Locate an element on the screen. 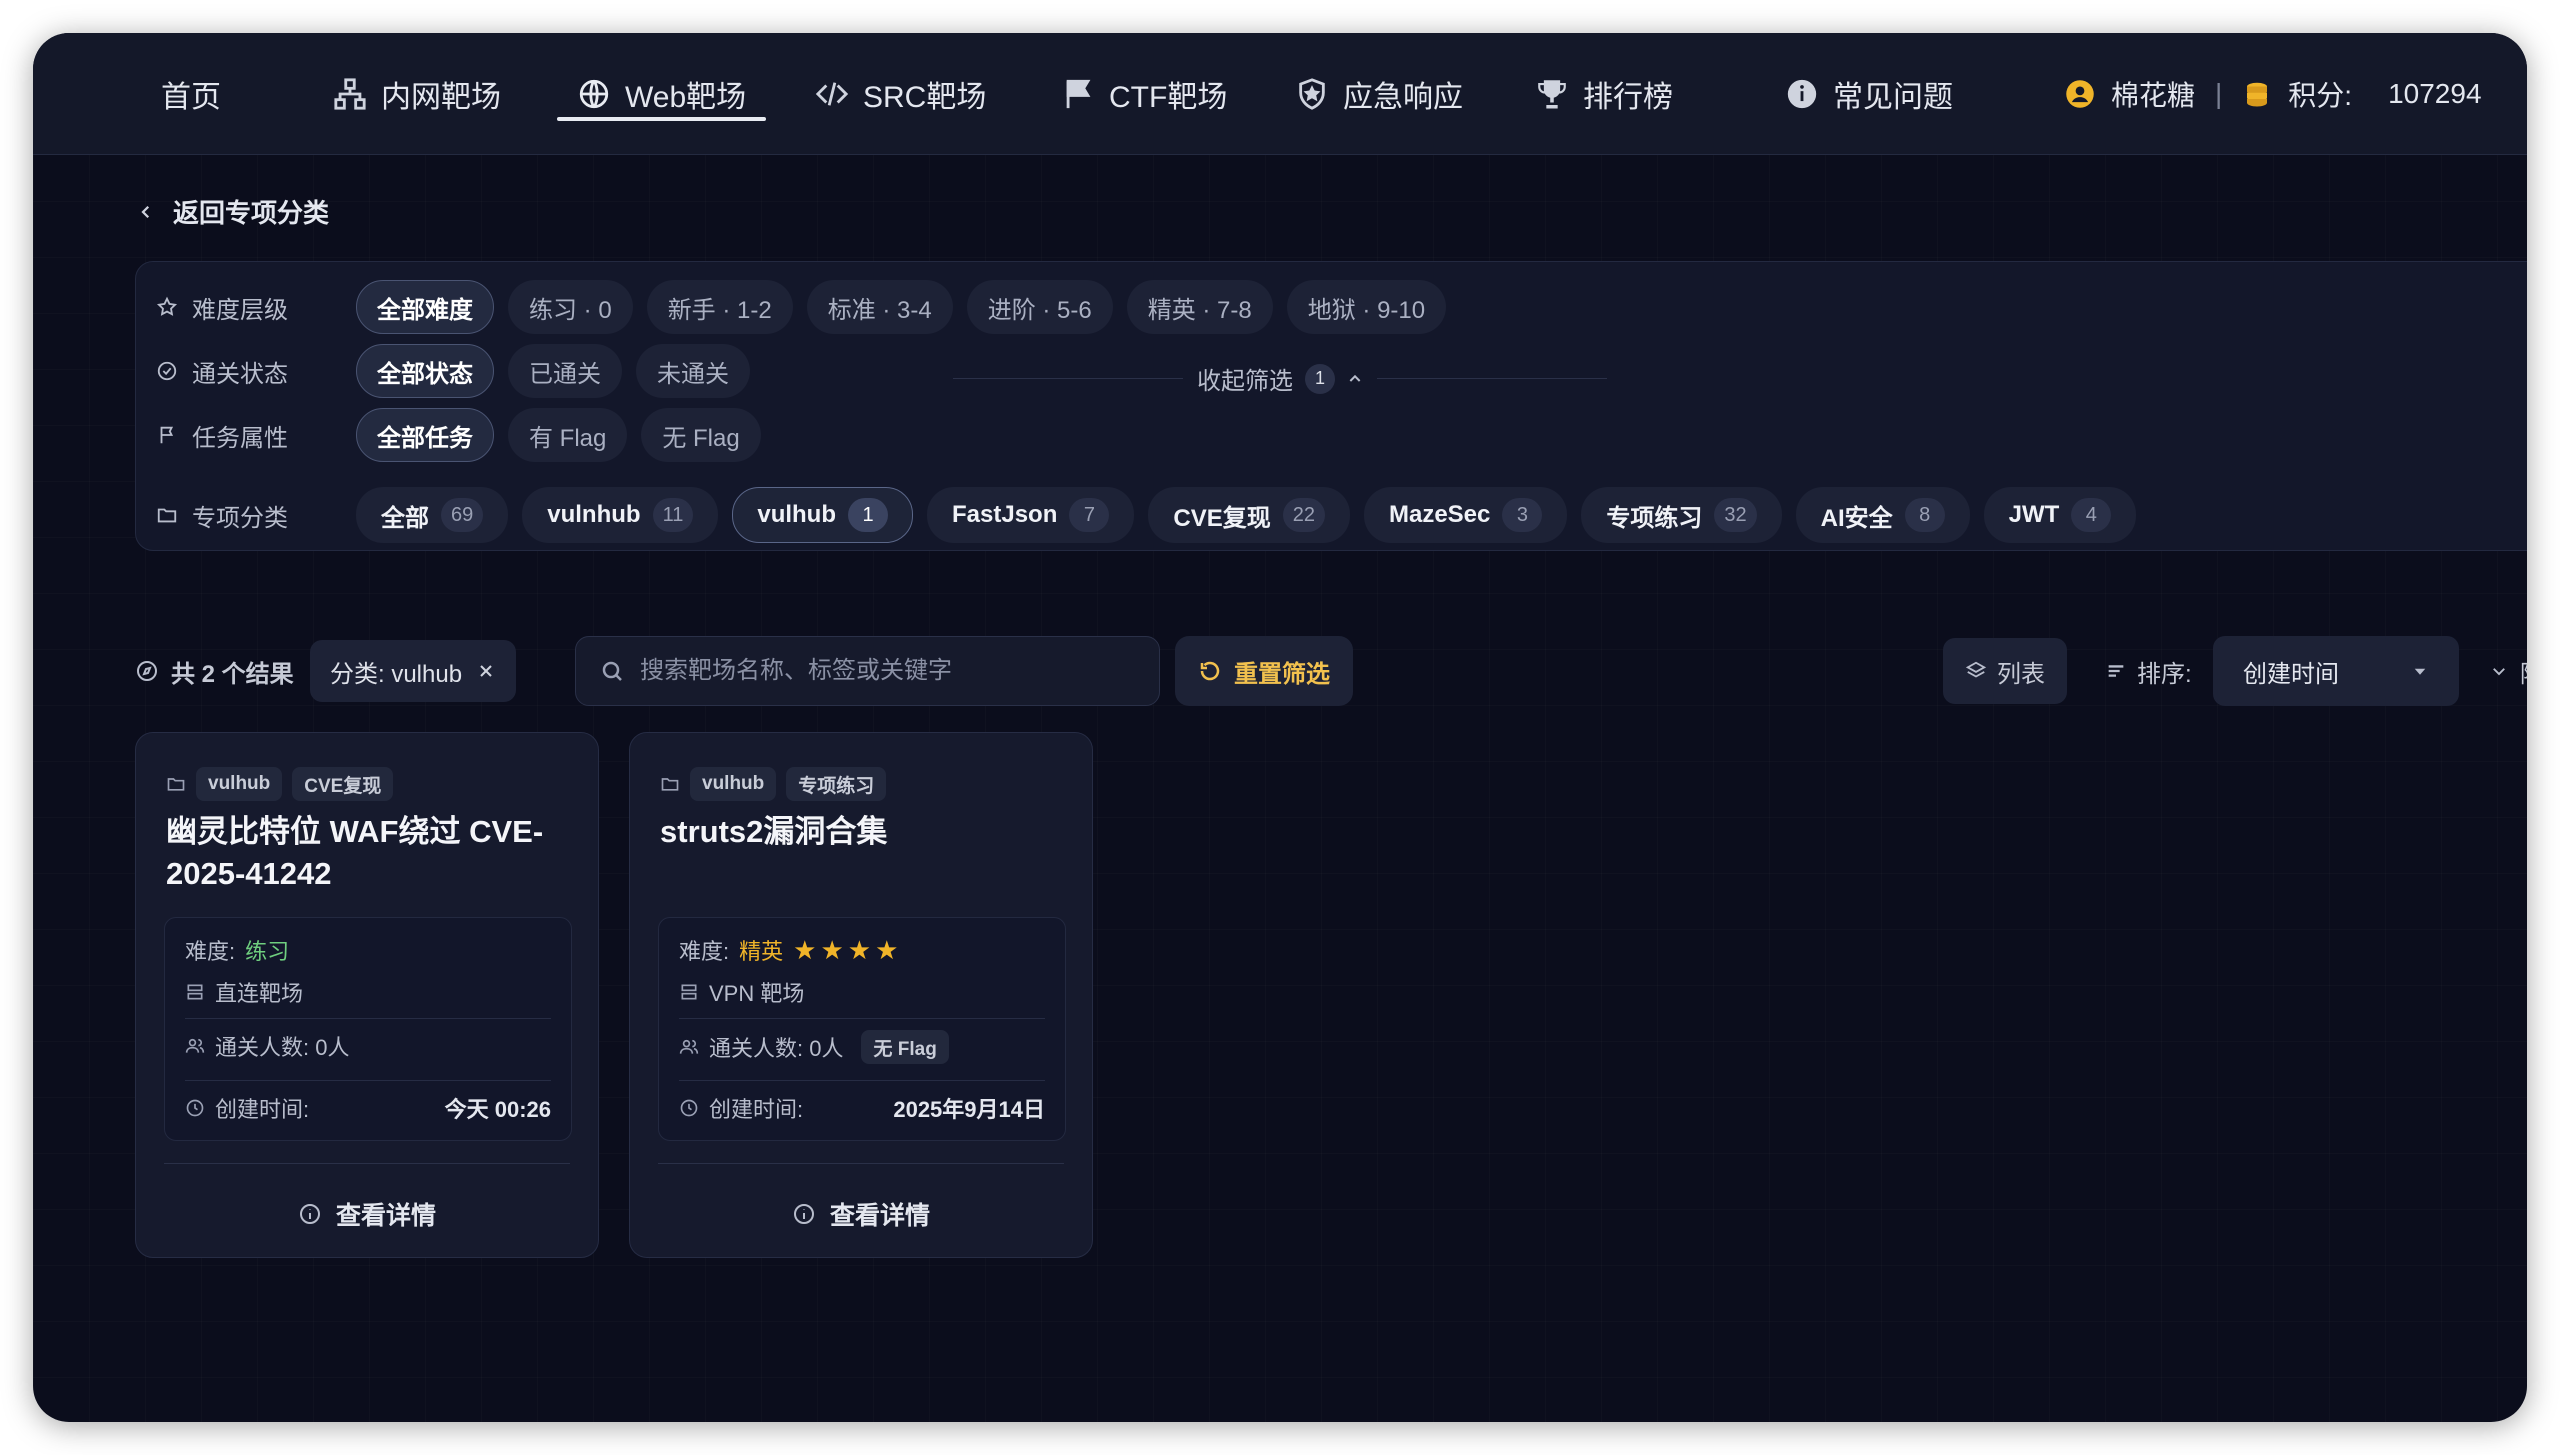 This screenshot has width=2560, height=1455. chip-difficulty-all: 全部难度 is located at coordinates (425, 307).